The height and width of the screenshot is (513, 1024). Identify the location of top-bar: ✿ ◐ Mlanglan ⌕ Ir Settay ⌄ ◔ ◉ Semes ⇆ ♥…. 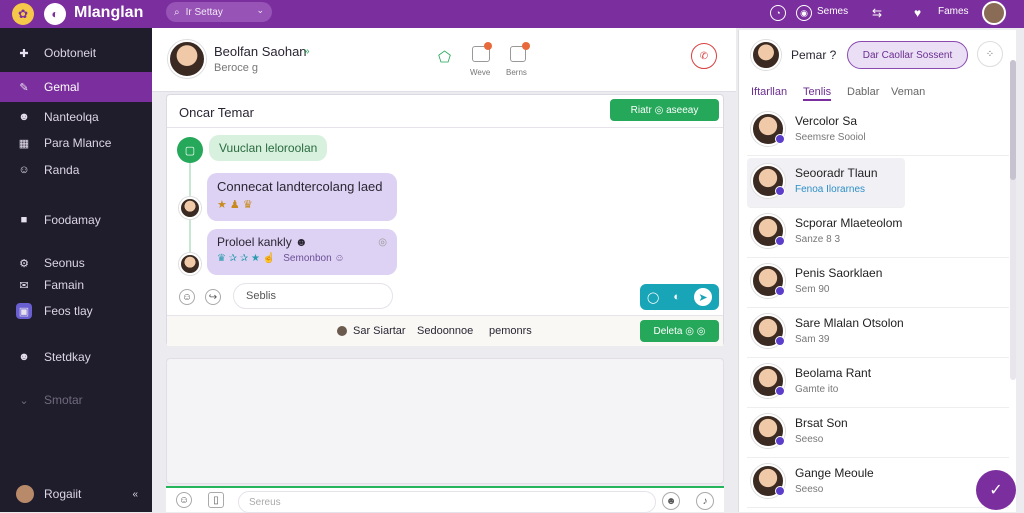
(512, 14).